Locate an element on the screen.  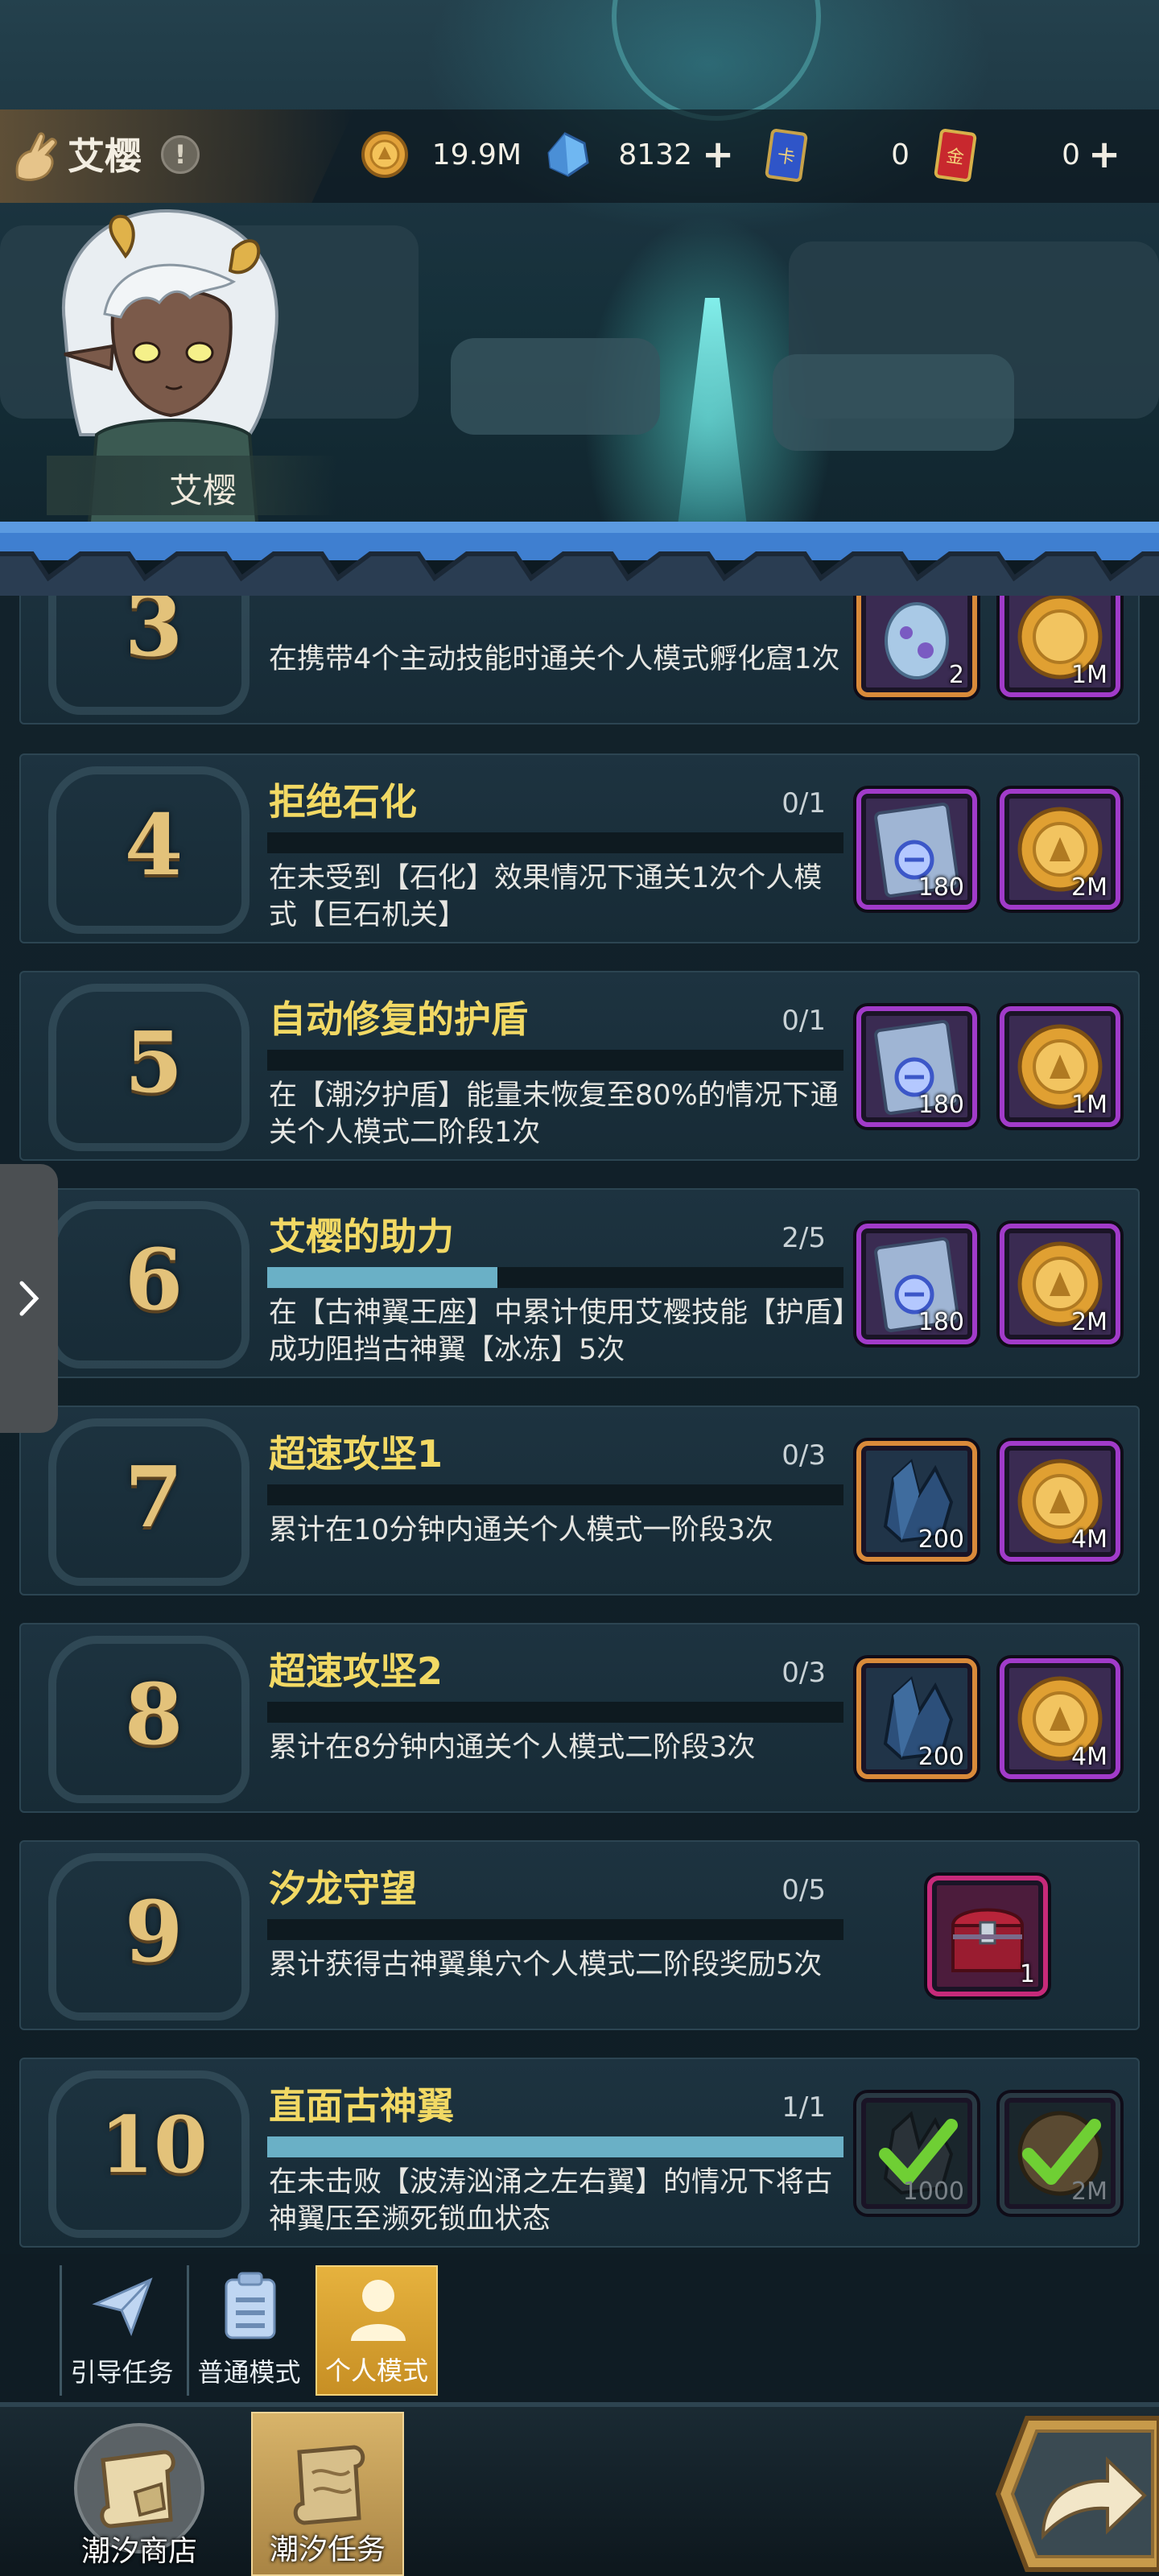
task-description: 累计在10分钟内通关个人模式一阶段3次 is located at coordinates (521, 1530).